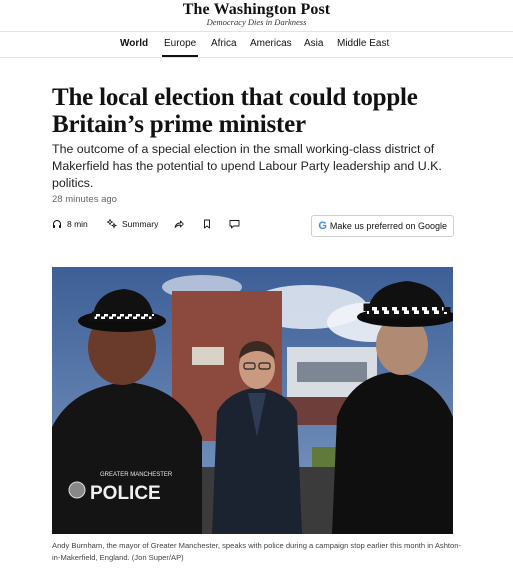 Image resolution: width=513 pixels, height=575 pixels. What do you see at coordinates (208, 356) in the screenshot?
I see `building-sign` at bounding box center [208, 356].